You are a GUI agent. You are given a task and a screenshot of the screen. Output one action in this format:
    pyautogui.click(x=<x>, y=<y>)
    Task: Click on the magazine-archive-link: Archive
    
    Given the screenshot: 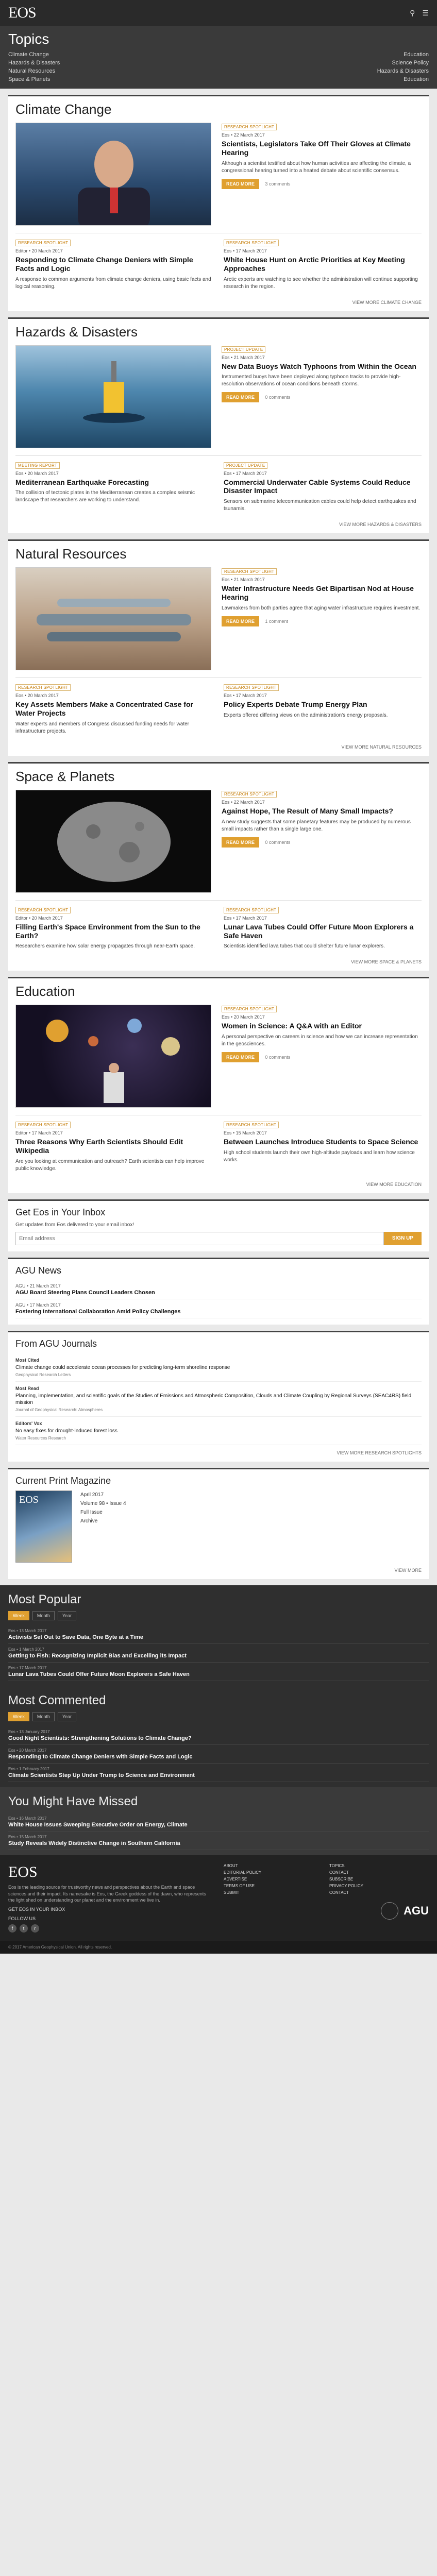 What is the action you would take?
    pyautogui.click(x=103, y=1521)
    